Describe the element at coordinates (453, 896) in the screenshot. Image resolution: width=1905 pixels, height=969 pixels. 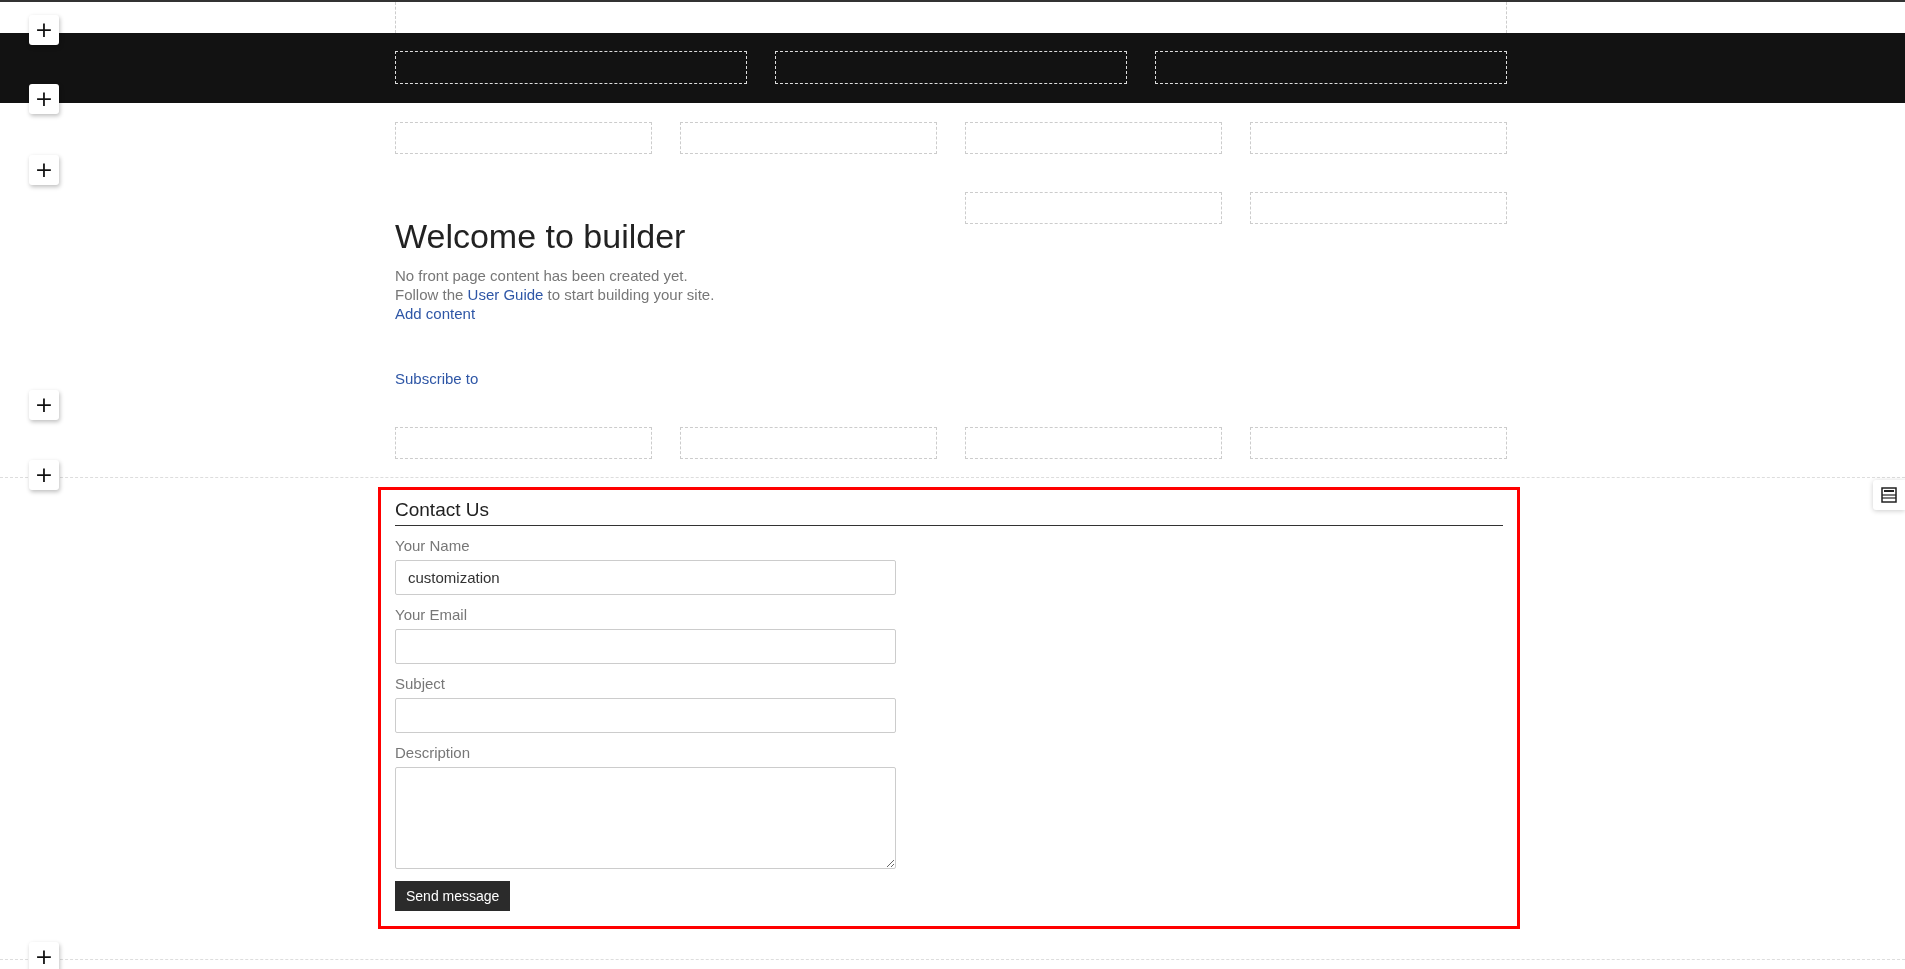
I see `send-button: Send message` at that location.